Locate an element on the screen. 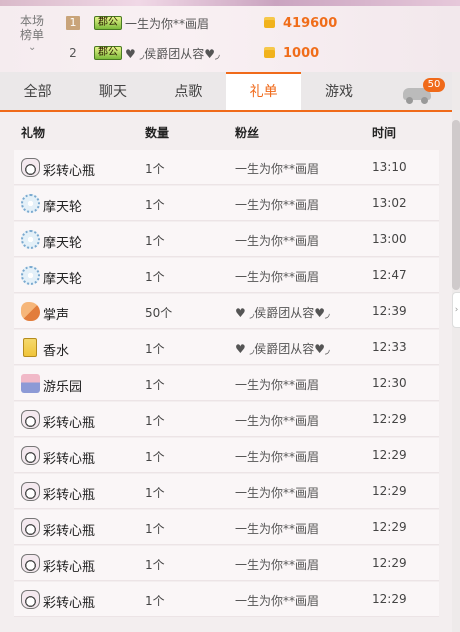  gift-time: 12:30 is located at coordinates (389, 383).